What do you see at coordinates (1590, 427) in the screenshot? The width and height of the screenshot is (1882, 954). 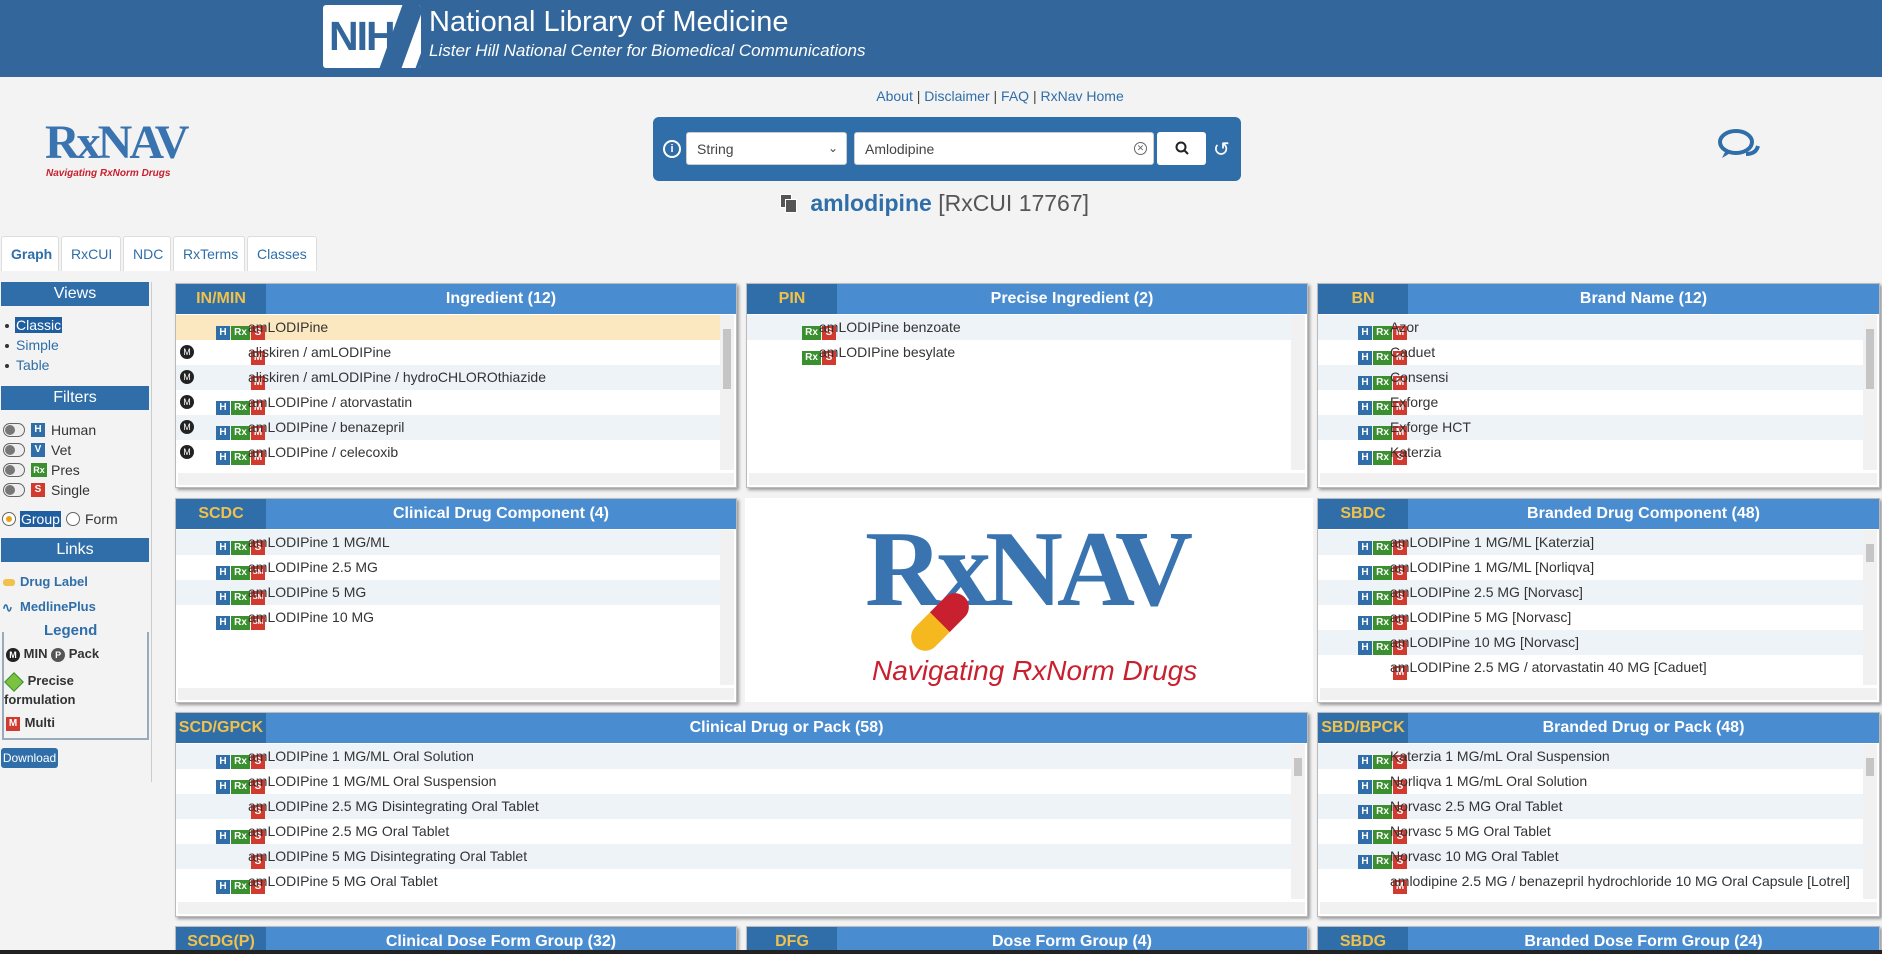 I see `list-item: H Rx M Exforge HCT` at bounding box center [1590, 427].